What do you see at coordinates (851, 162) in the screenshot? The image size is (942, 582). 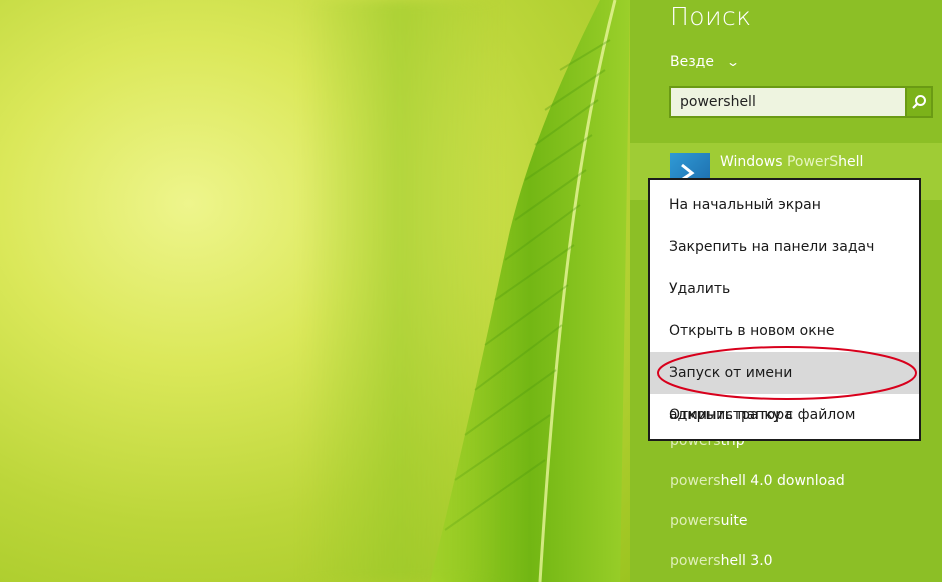 I see `result-label-suffix: hell` at bounding box center [851, 162].